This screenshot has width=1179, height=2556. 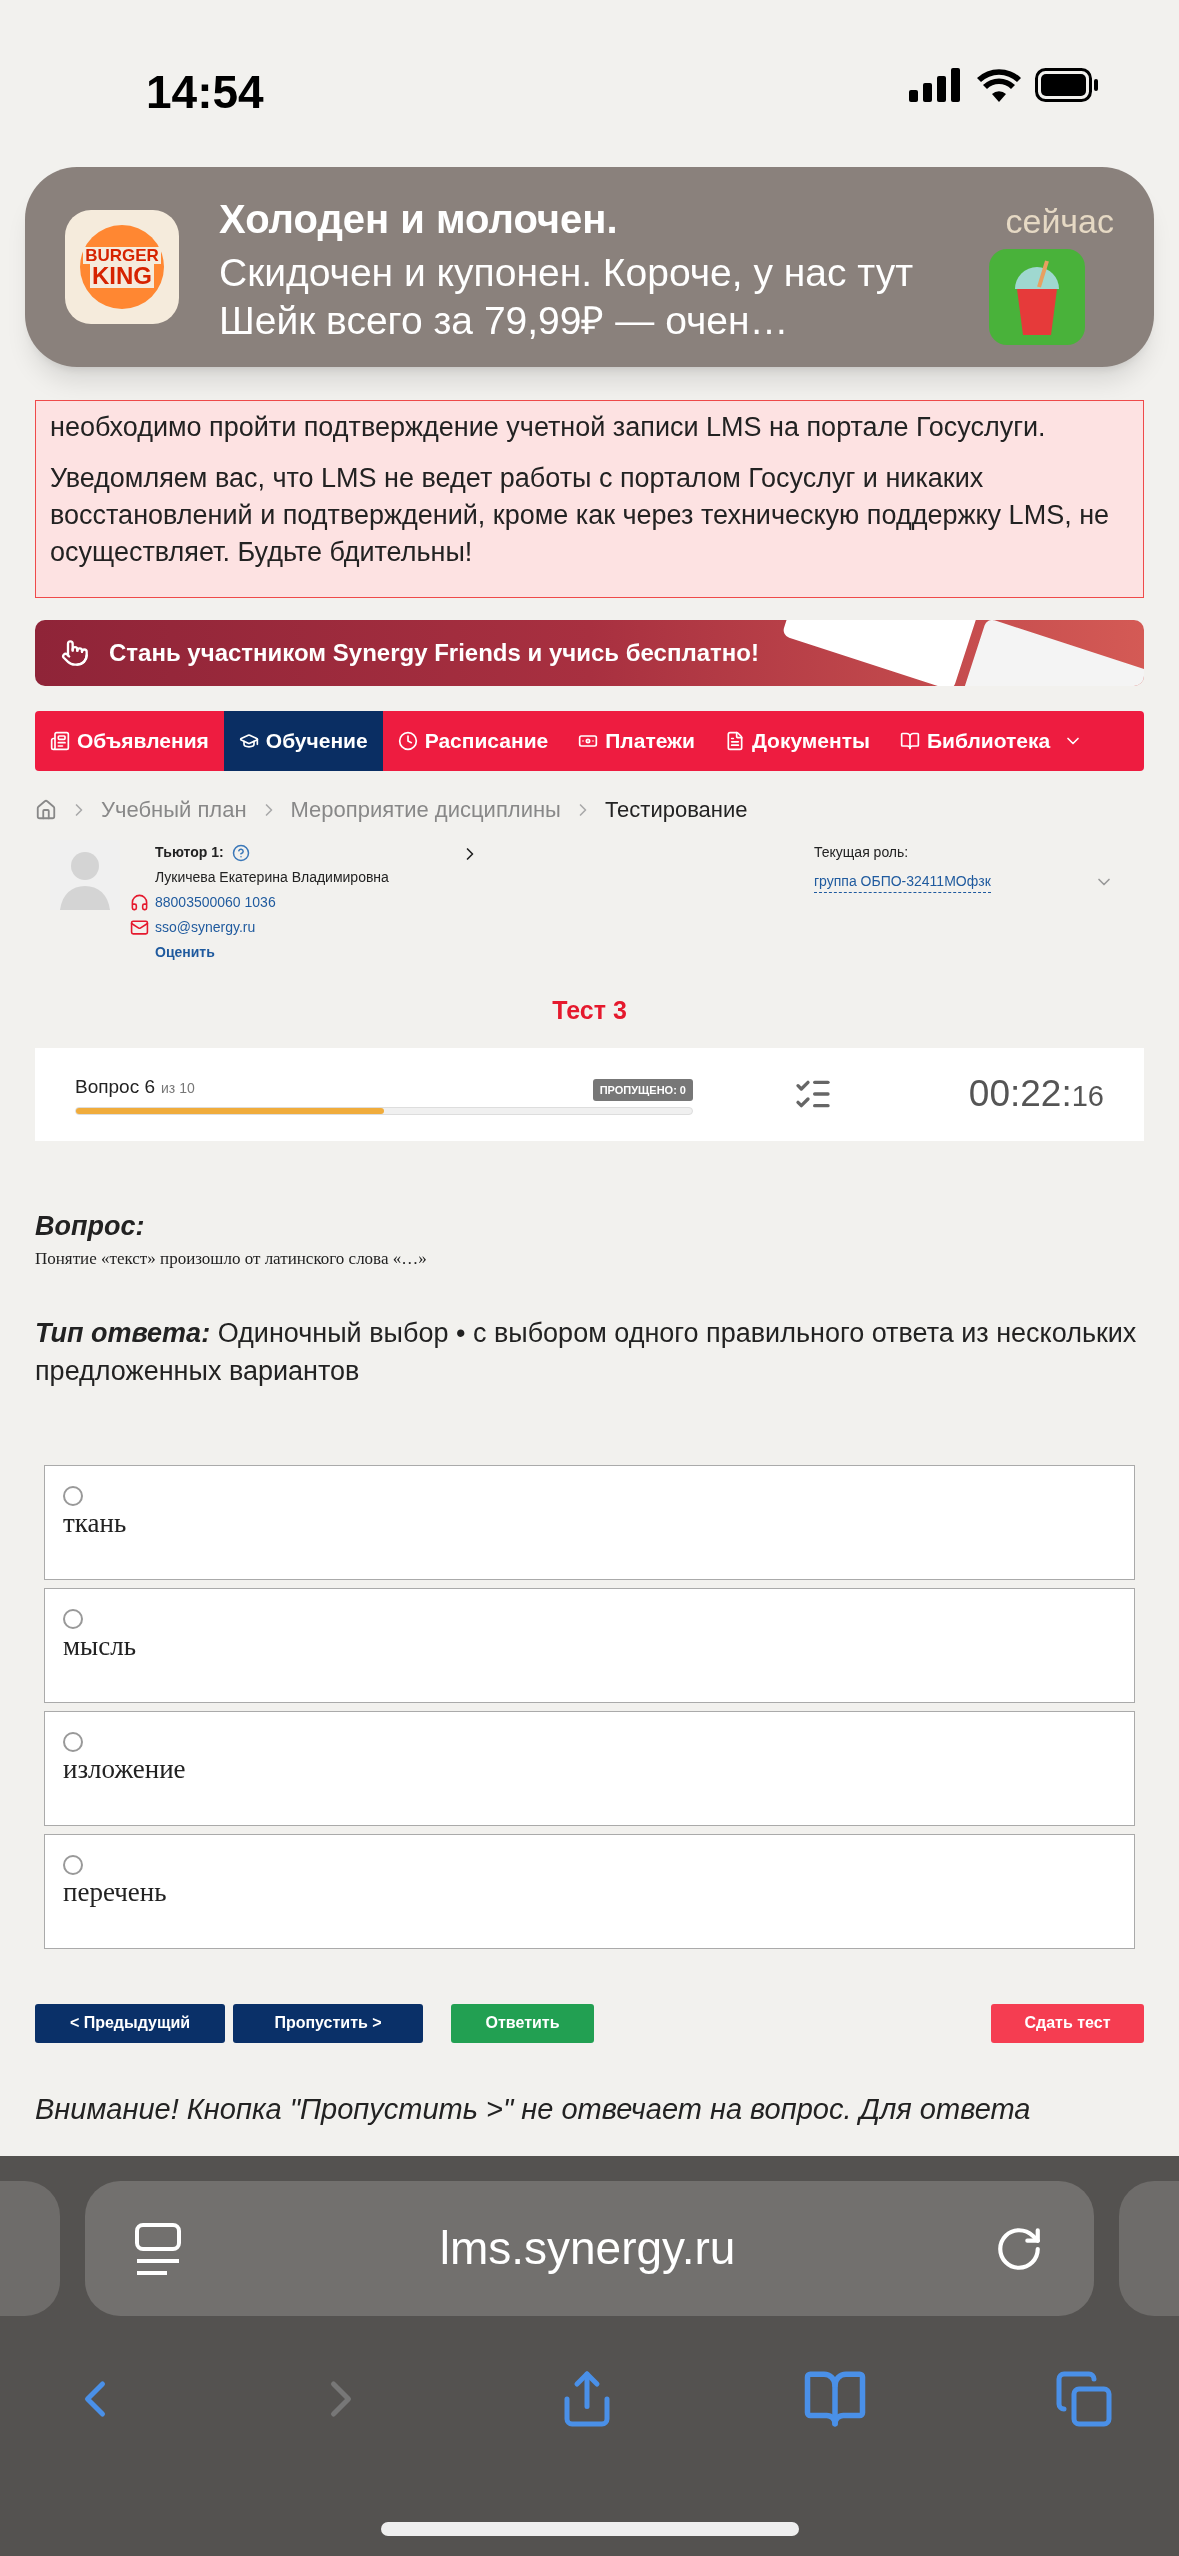 I want to click on question-label: Вопрос:, so click(x=90, y=1226).